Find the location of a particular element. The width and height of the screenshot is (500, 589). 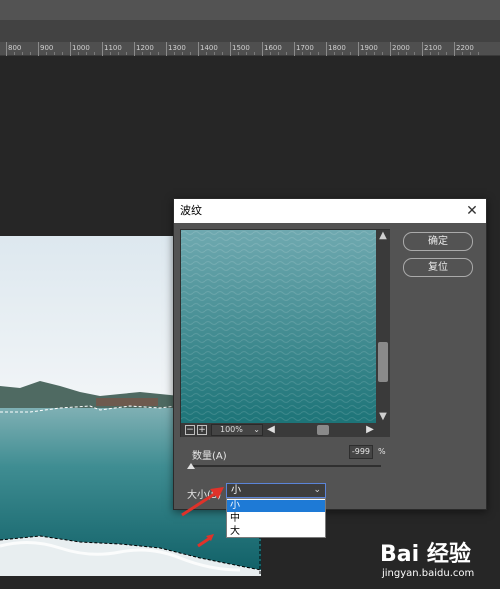

dialog-title: 波纹 is located at coordinates (330, 211).